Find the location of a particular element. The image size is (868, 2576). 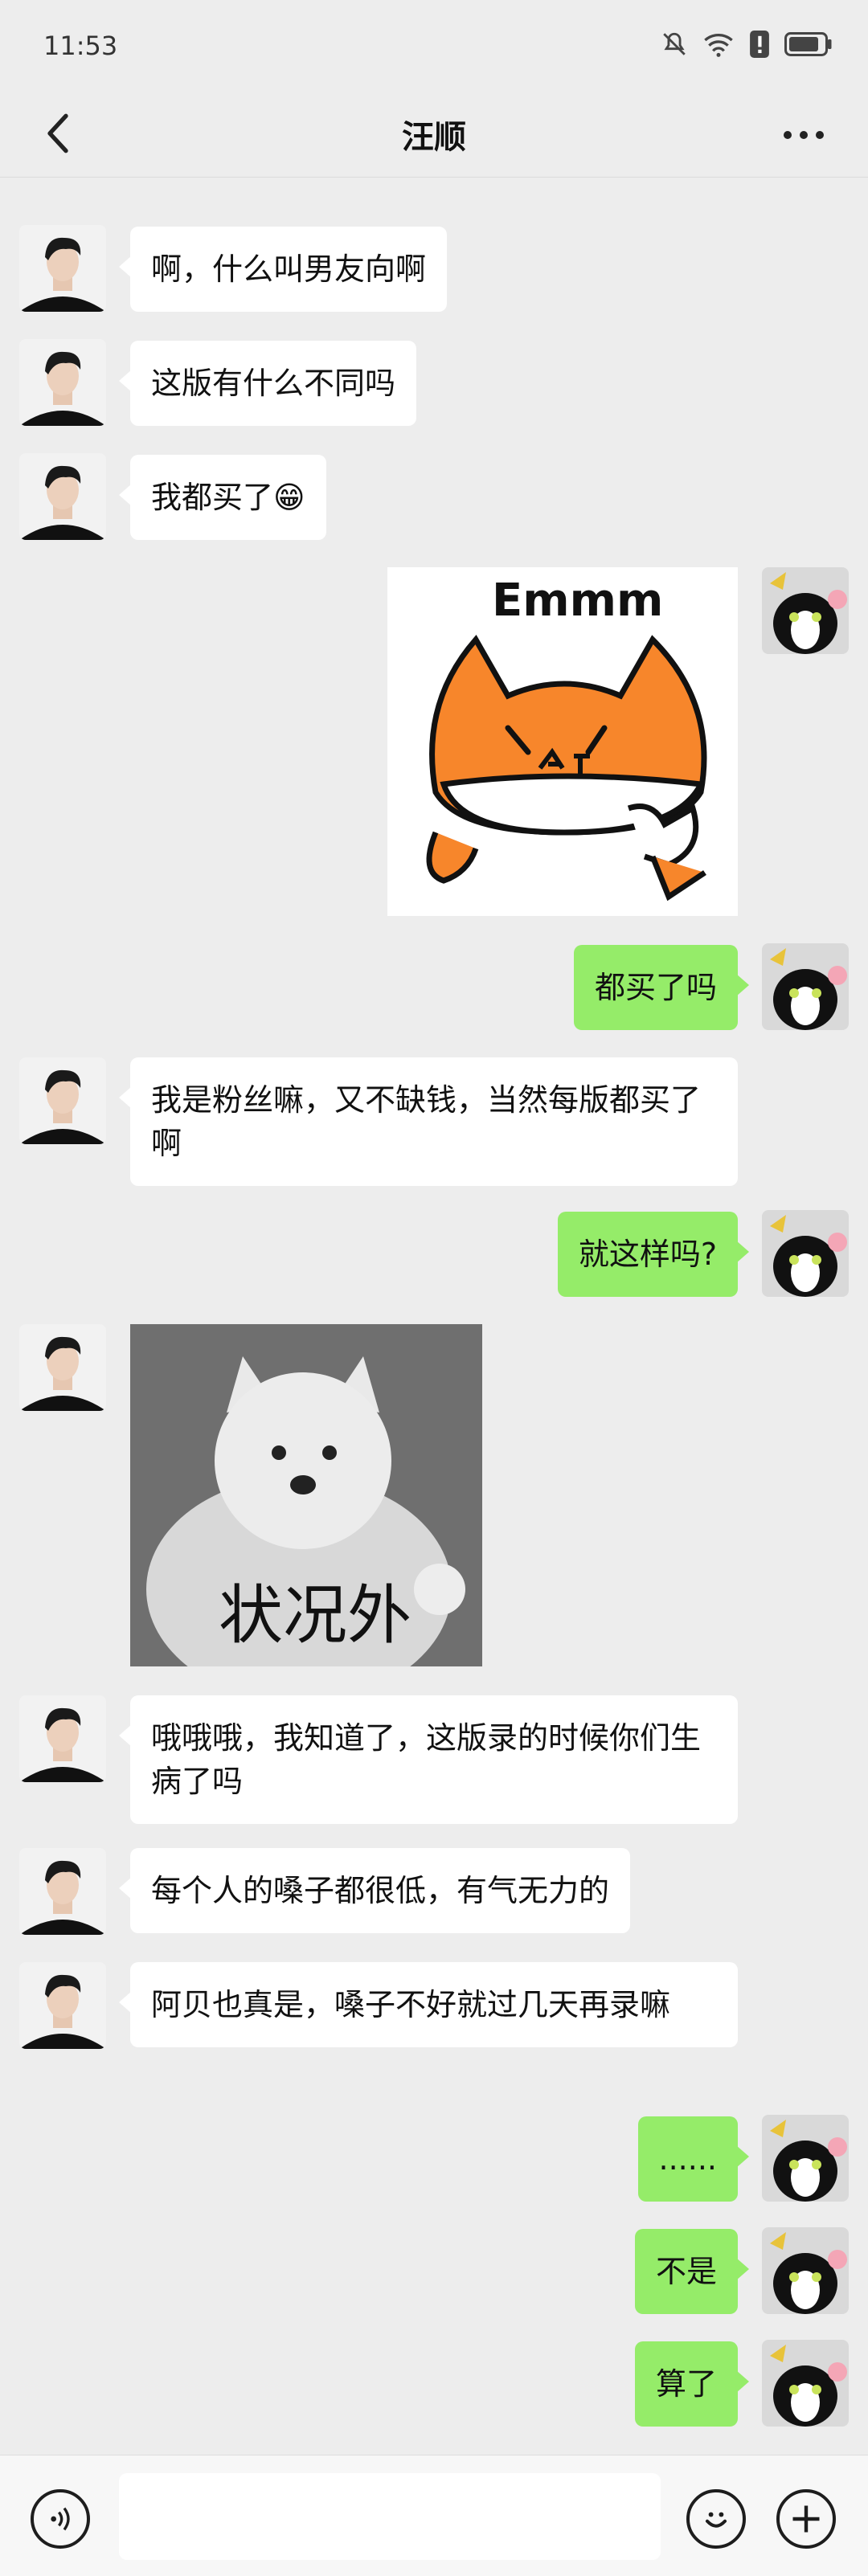

message-incoming: 哦哦哦，我知道了，这版录的时候你们生病了吗 is located at coordinates (428, 1759).